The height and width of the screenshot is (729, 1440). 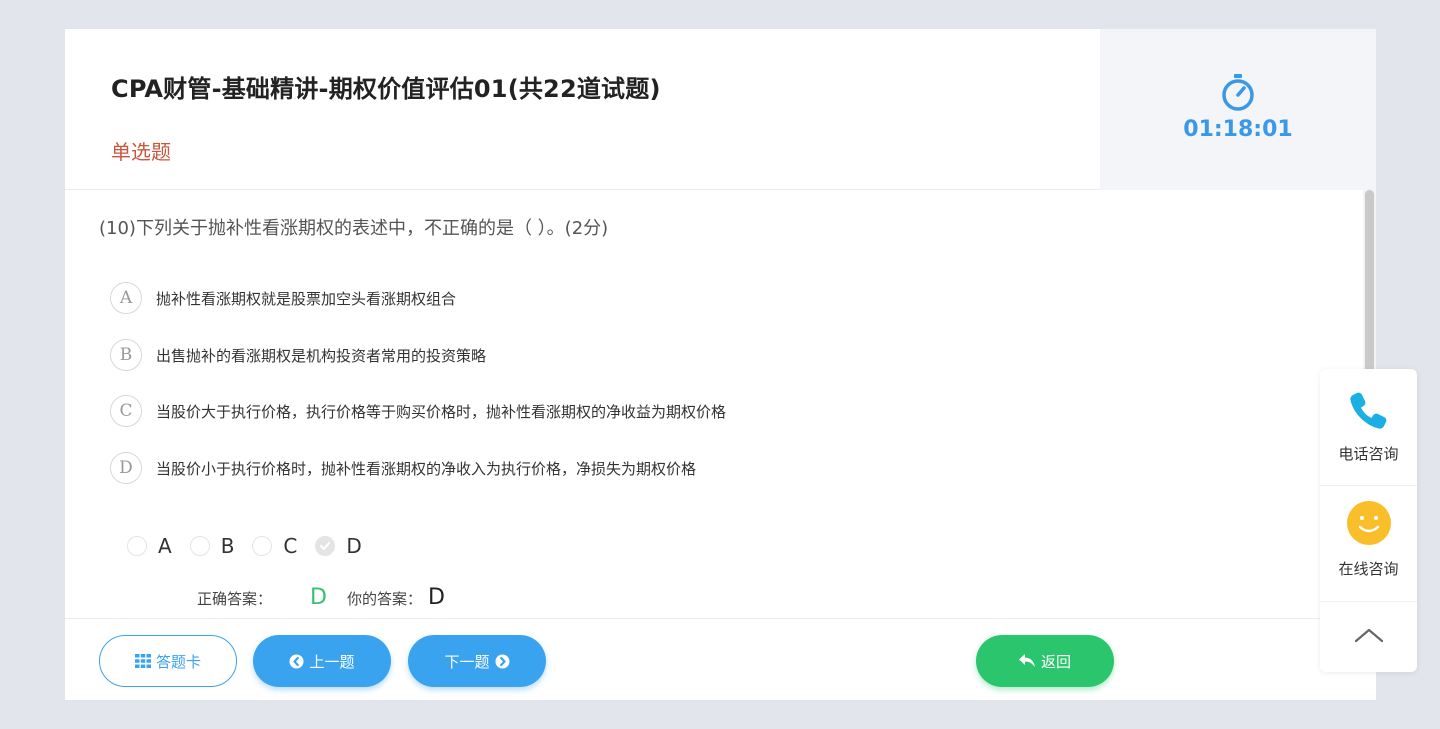 I want to click on option-letter: A, so click(x=126, y=298).